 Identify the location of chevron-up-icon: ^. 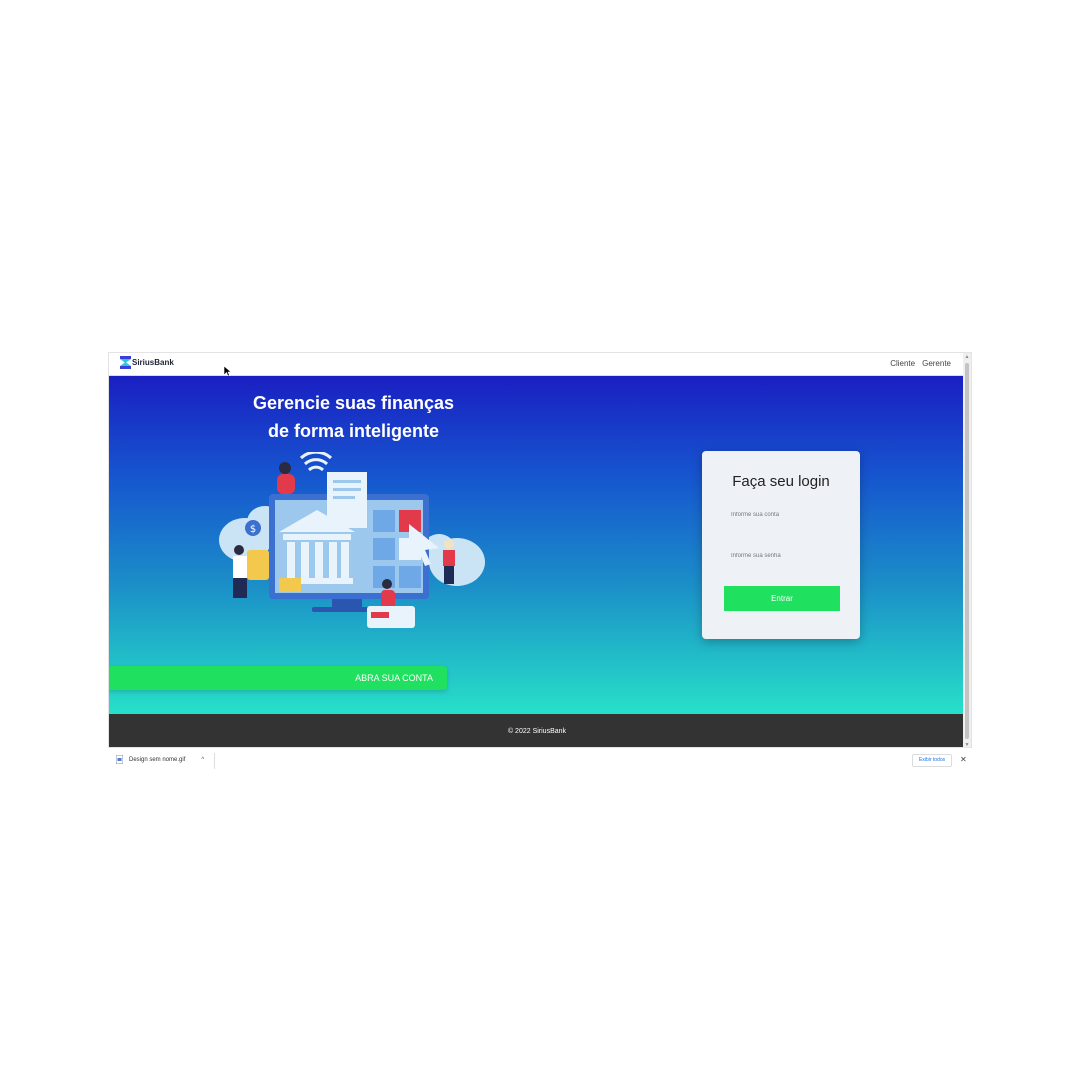
(202, 760).